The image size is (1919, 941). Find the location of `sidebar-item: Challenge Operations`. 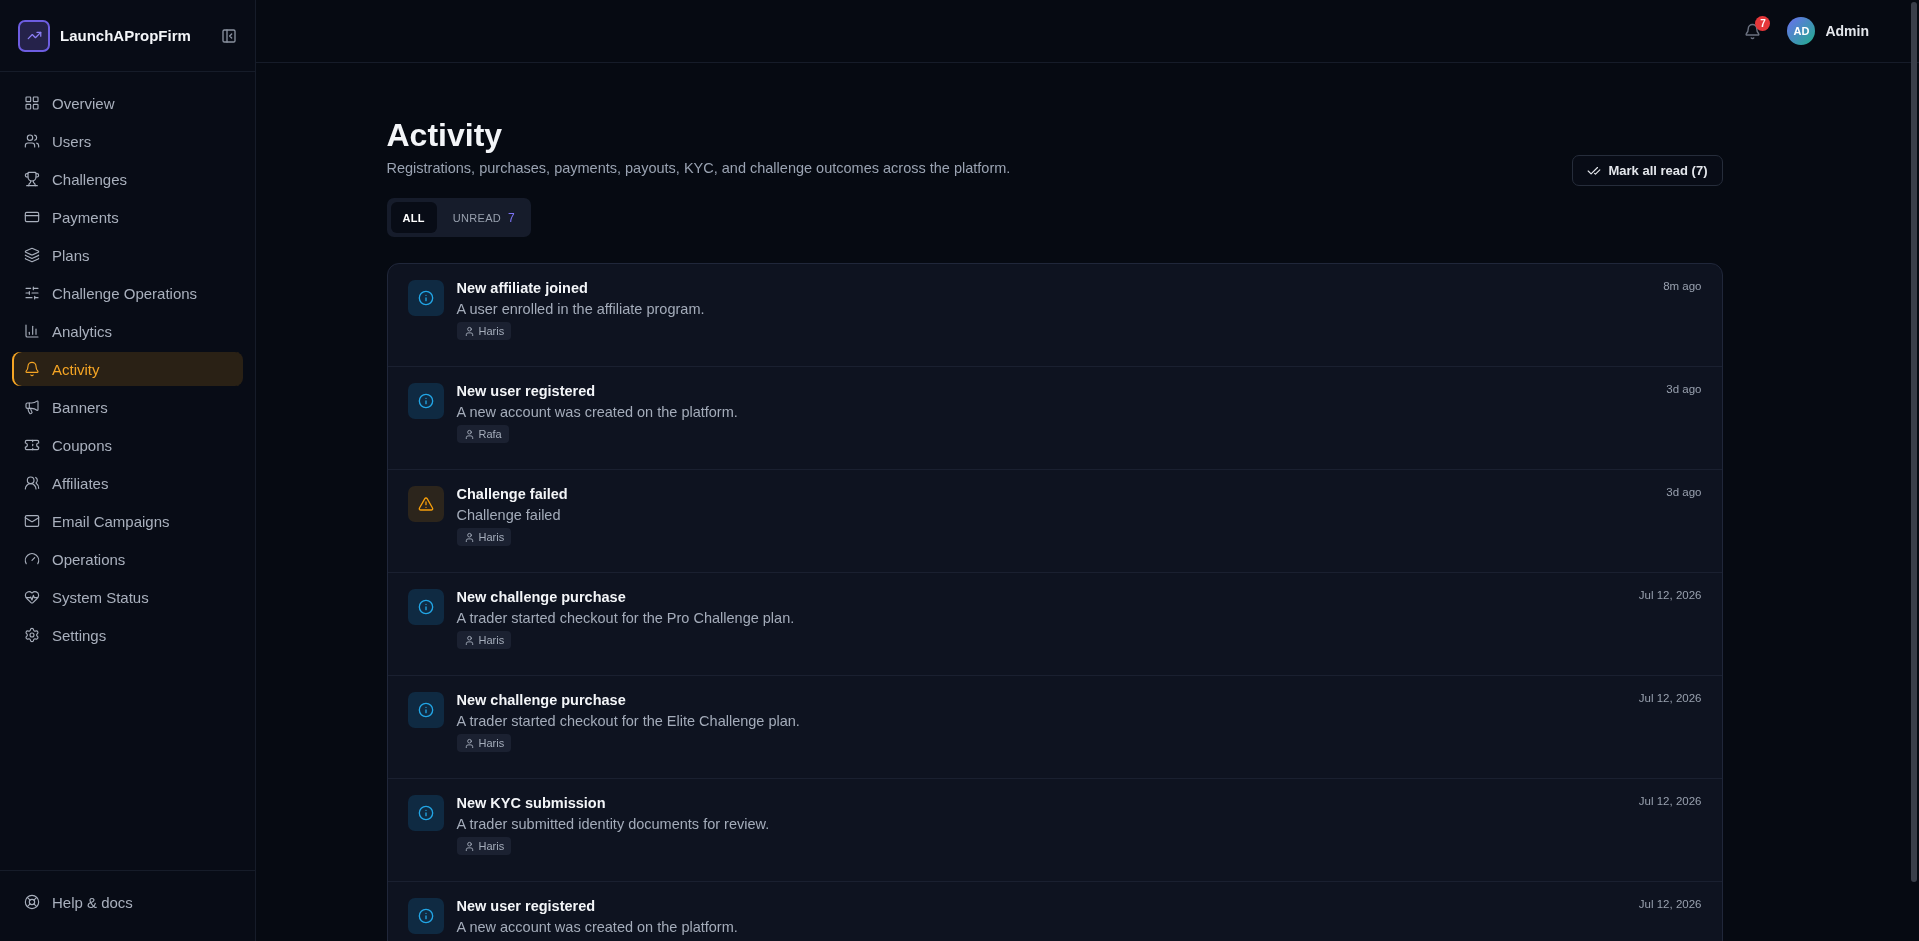

sidebar-item: Challenge Operations is located at coordinates (127, 293).